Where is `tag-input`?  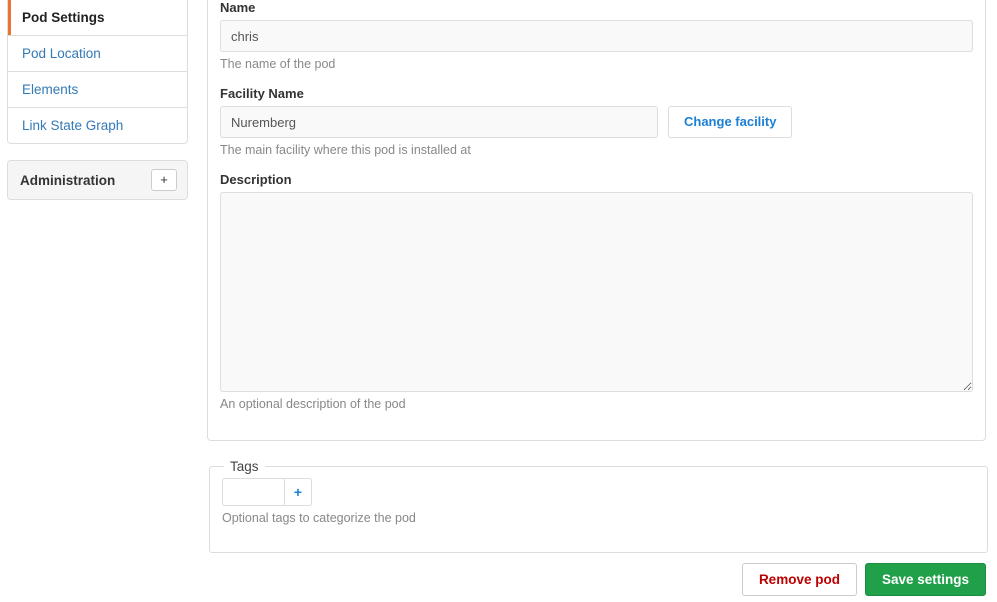 tag-input is located at coordinates (253, 492).